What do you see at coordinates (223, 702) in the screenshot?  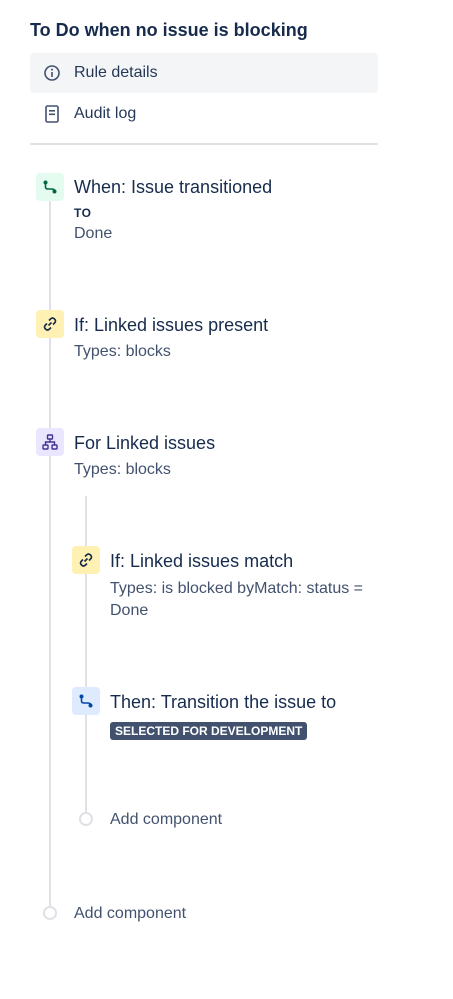 I see `action-title: Then: Transition the issue to` at bounding box center [223, 702].